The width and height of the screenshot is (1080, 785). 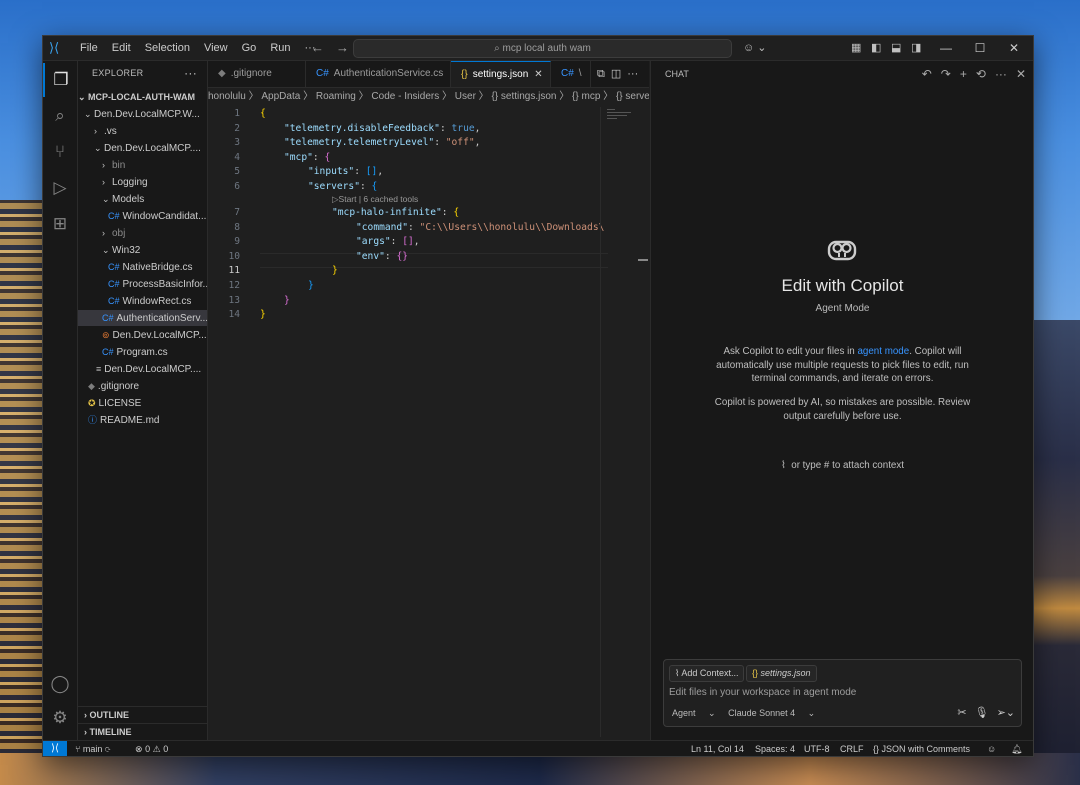 What do you see at coordinates (280, 48) in the screenshot?
I see `menu-run: Run` at bounding box center [280, 48].